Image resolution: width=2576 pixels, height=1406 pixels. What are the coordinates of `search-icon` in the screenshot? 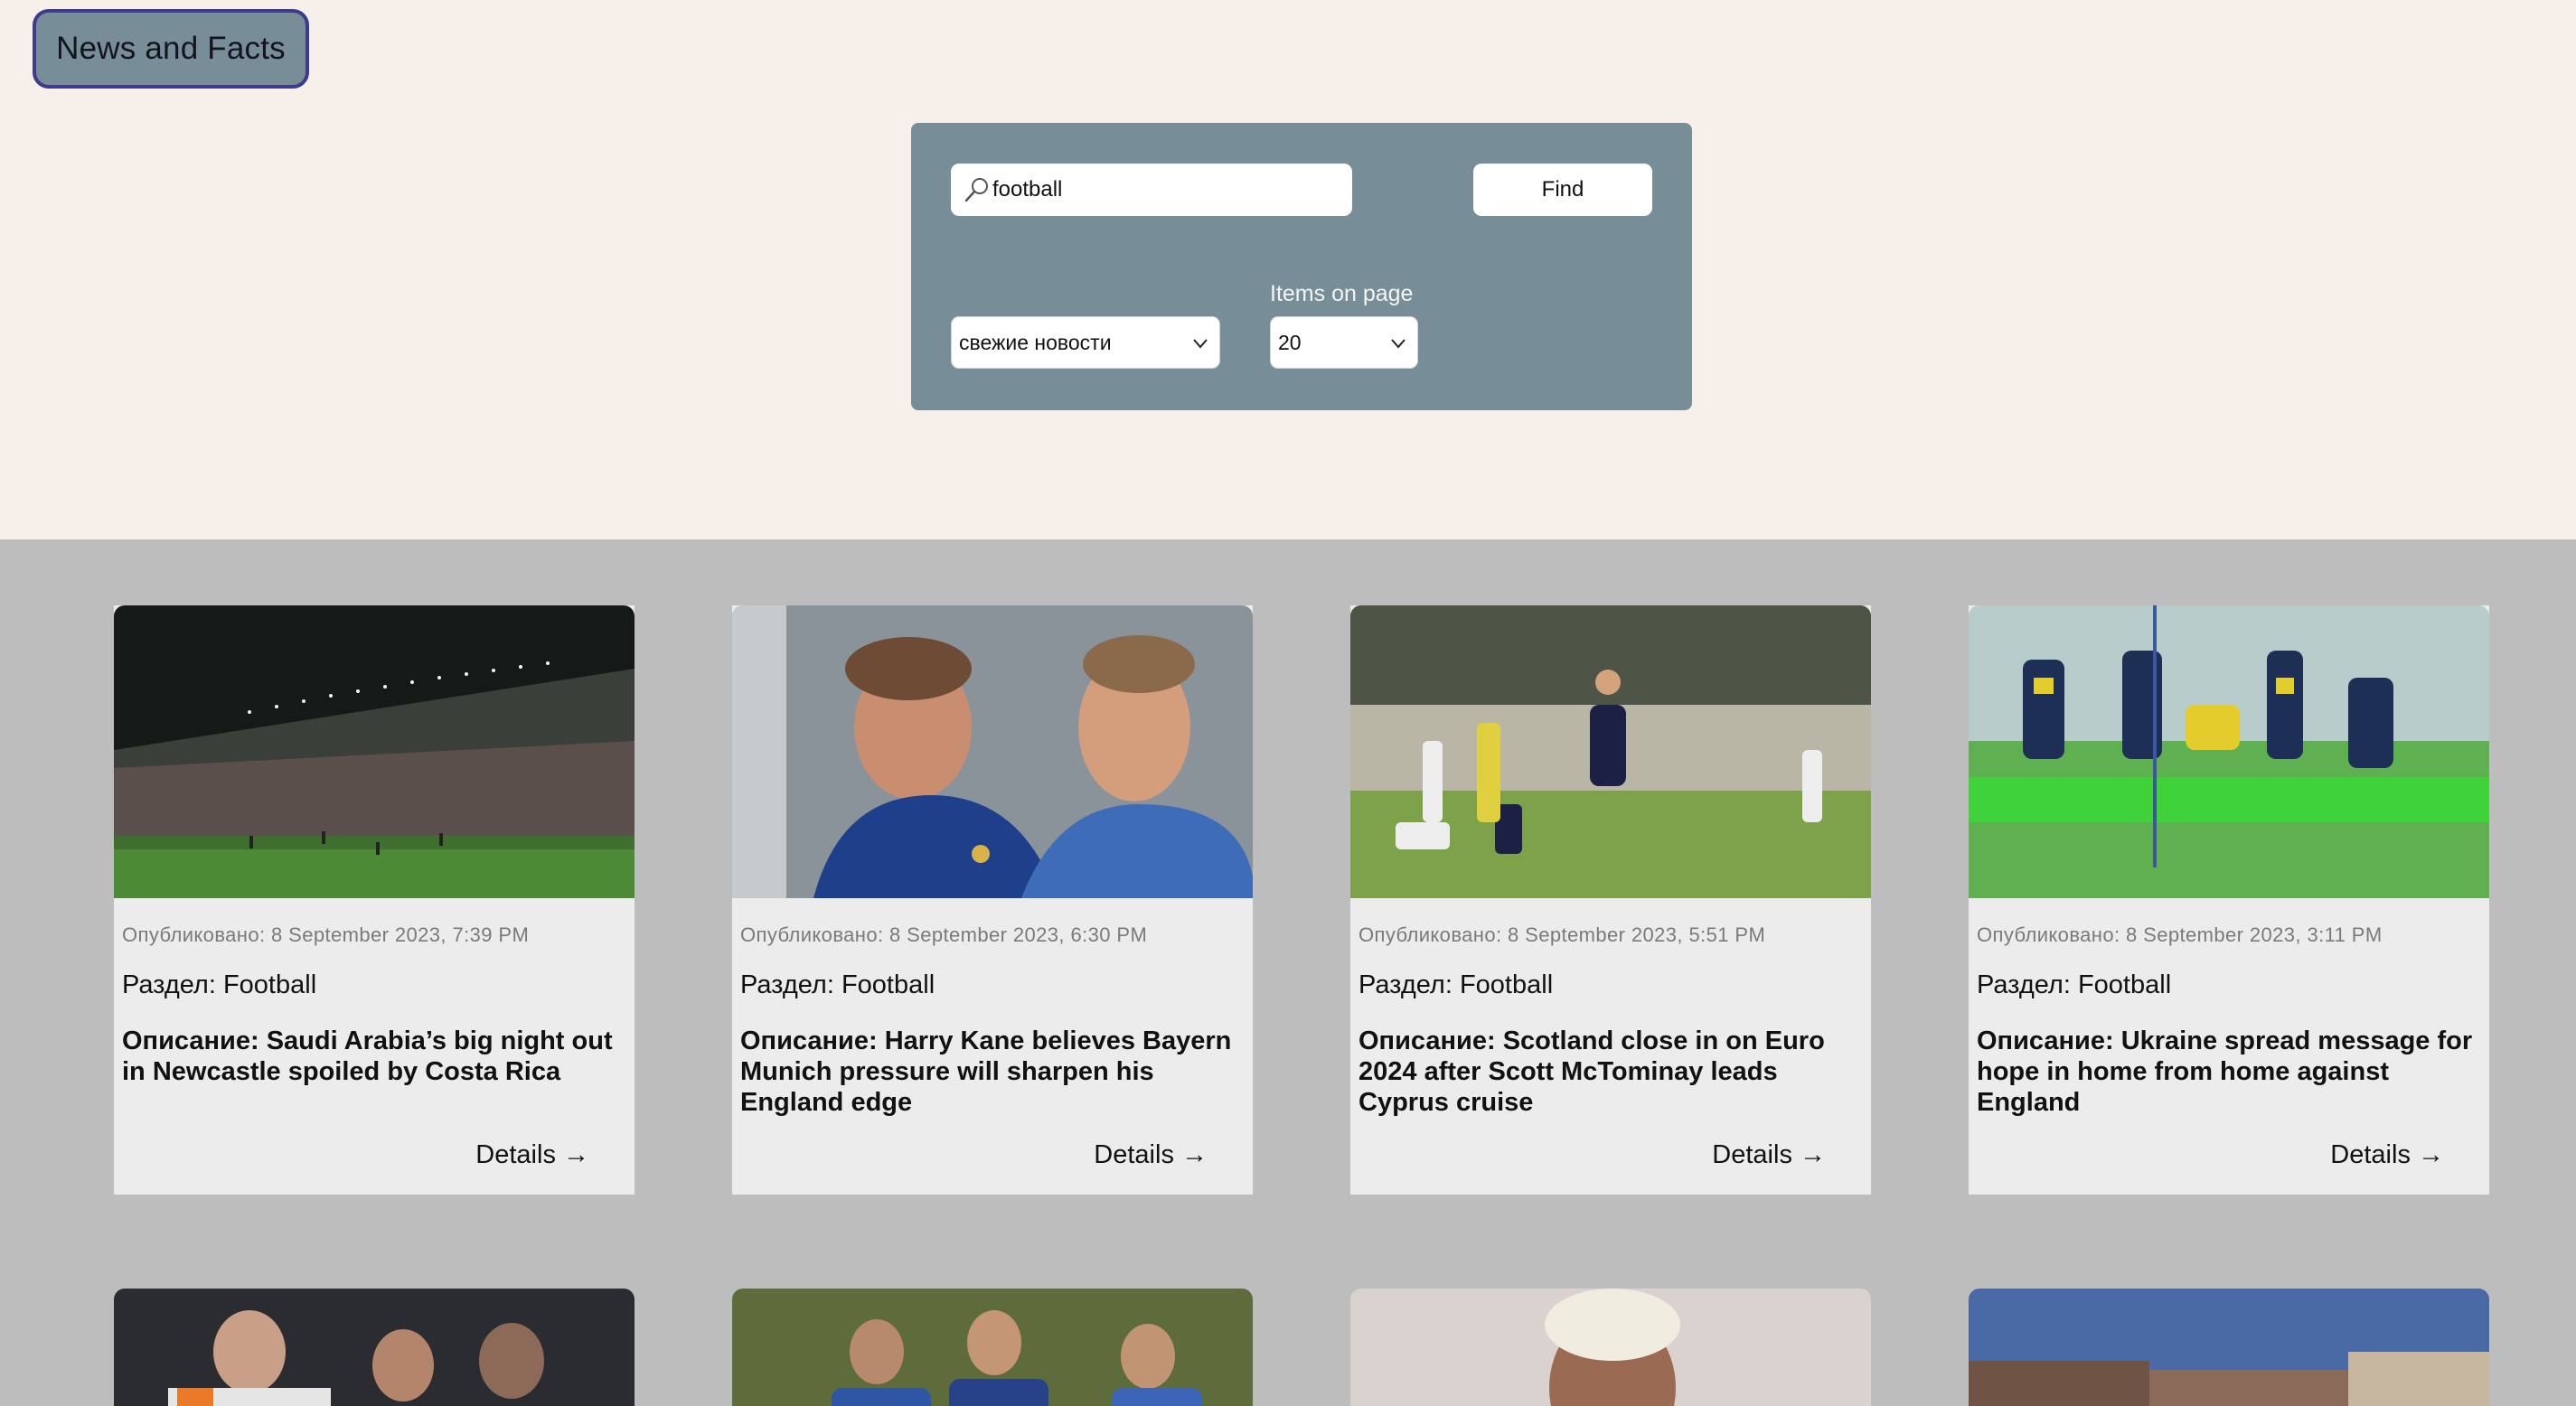 It's located at (976, 190).